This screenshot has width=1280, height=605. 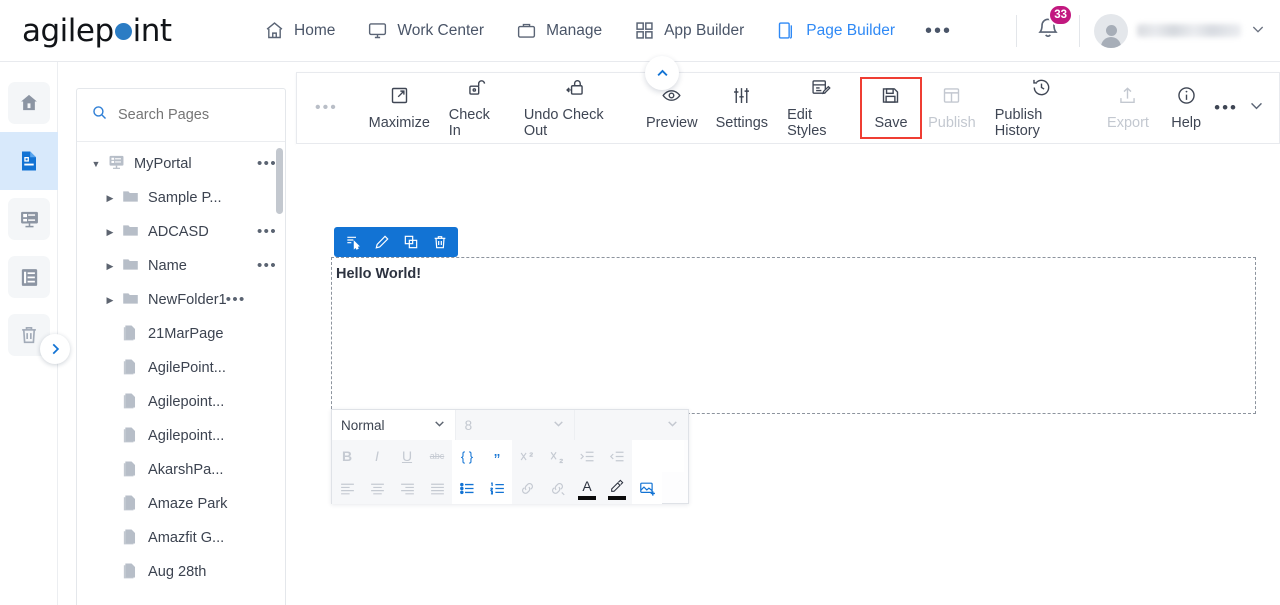 I want to click on search-input, so click(x=193, y=115).